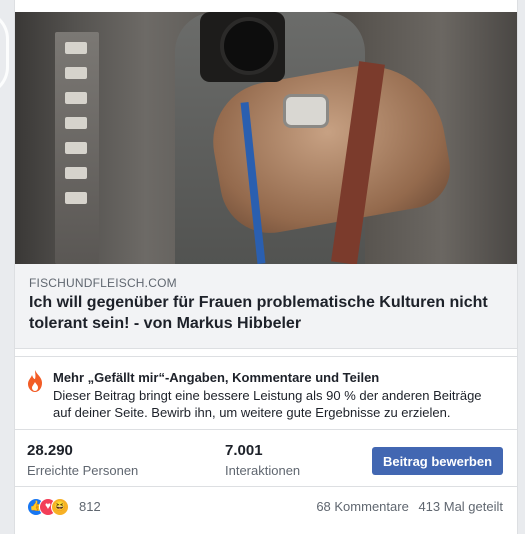 The height and width of the screenshot is (534, 525). Describe the element at coordinates (249, 46) in the screenshot. I see `camera-lens` at that location.